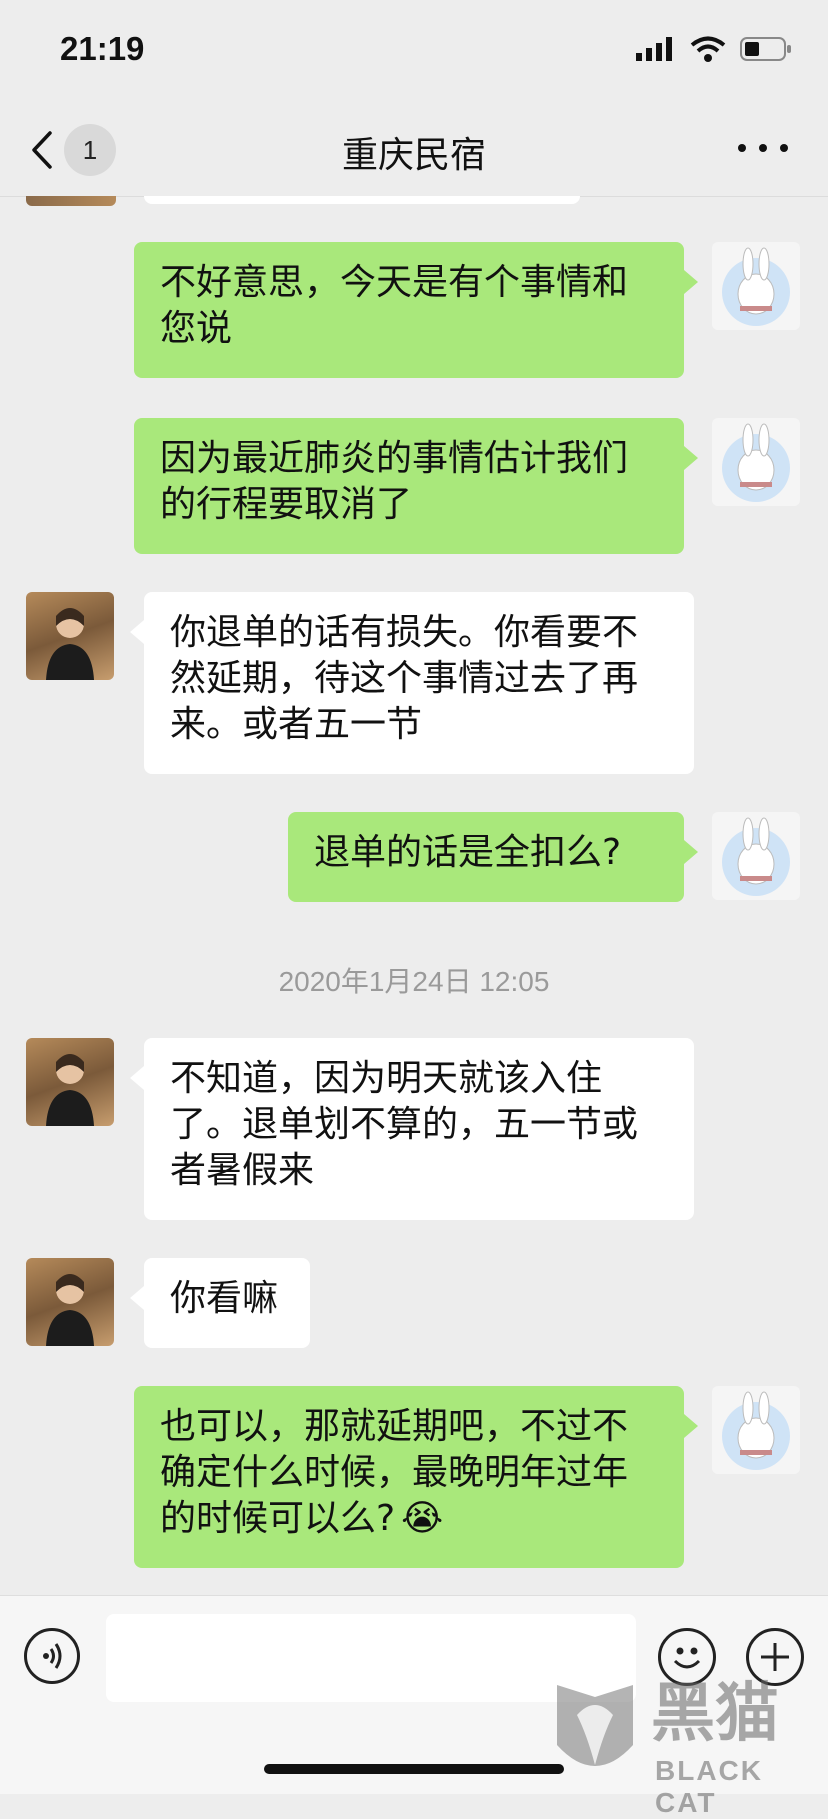 The width and height of the screenshot is (828, 1819). What do you see at coordinates (709, 1786) in the screenshot?
I see `watermark-brand-en: BLACK CAT` at bounding box center [709, 1786].